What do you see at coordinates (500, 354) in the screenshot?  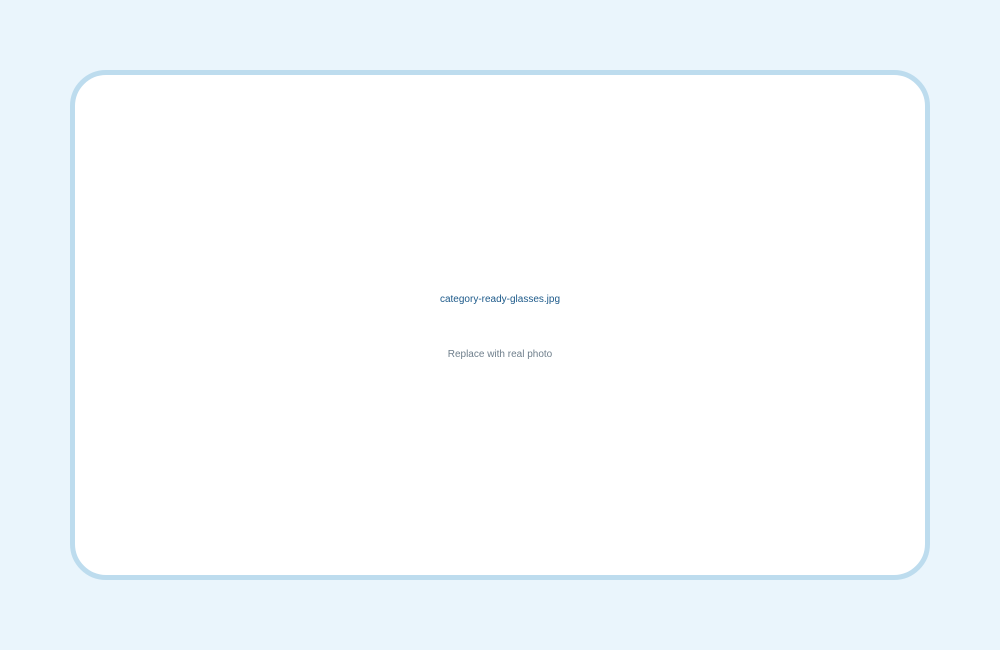 I see `placeholder-hint: Replace with real photo` at bounding box center [500, 354].